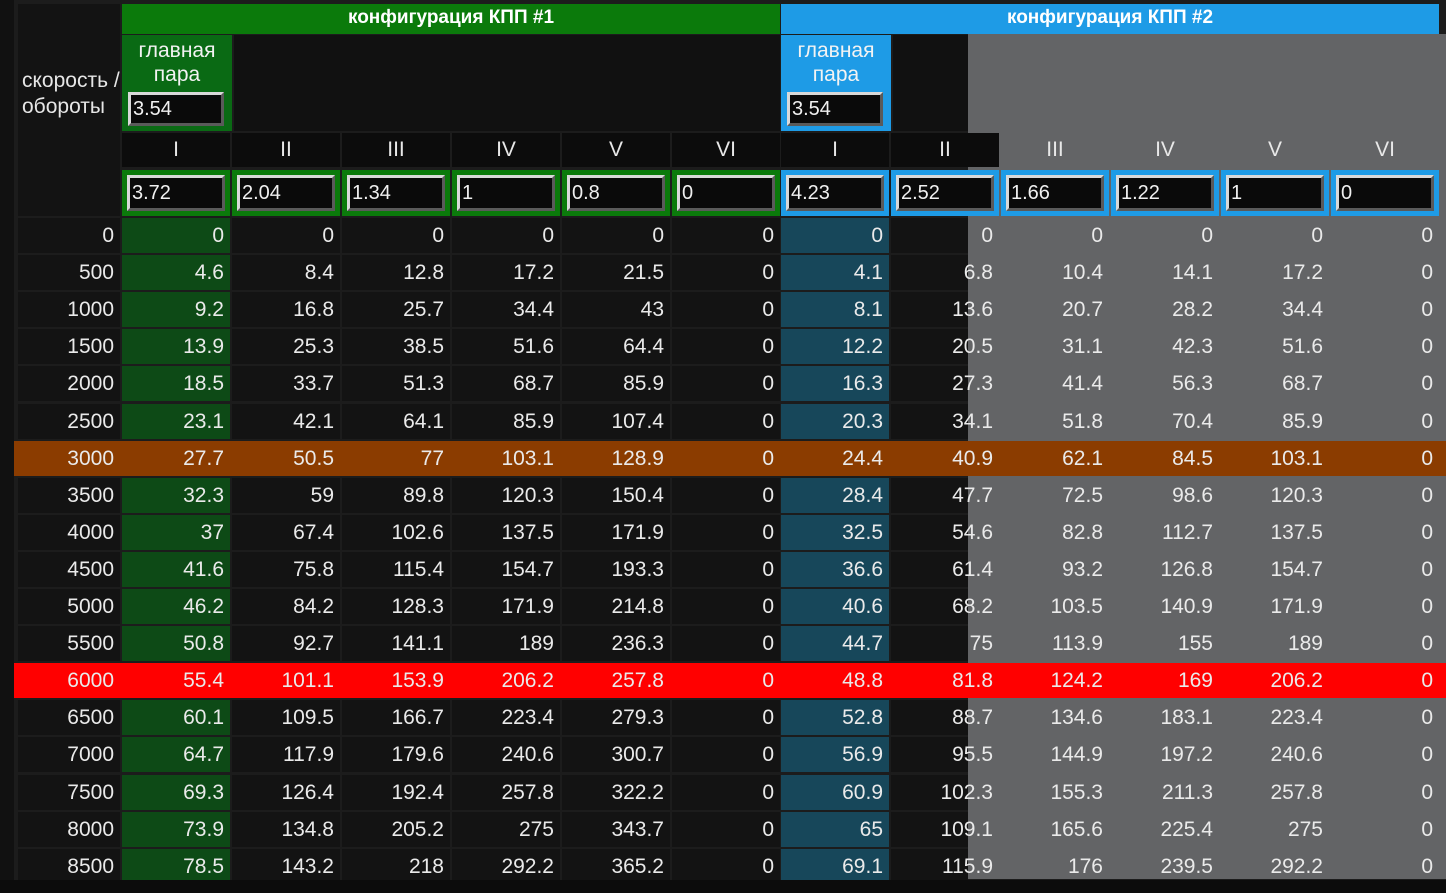 Image resolution: width=1446 pixels, height=893 pixels. I want to click on speed-cell: 51.6, so click(1302, 346).